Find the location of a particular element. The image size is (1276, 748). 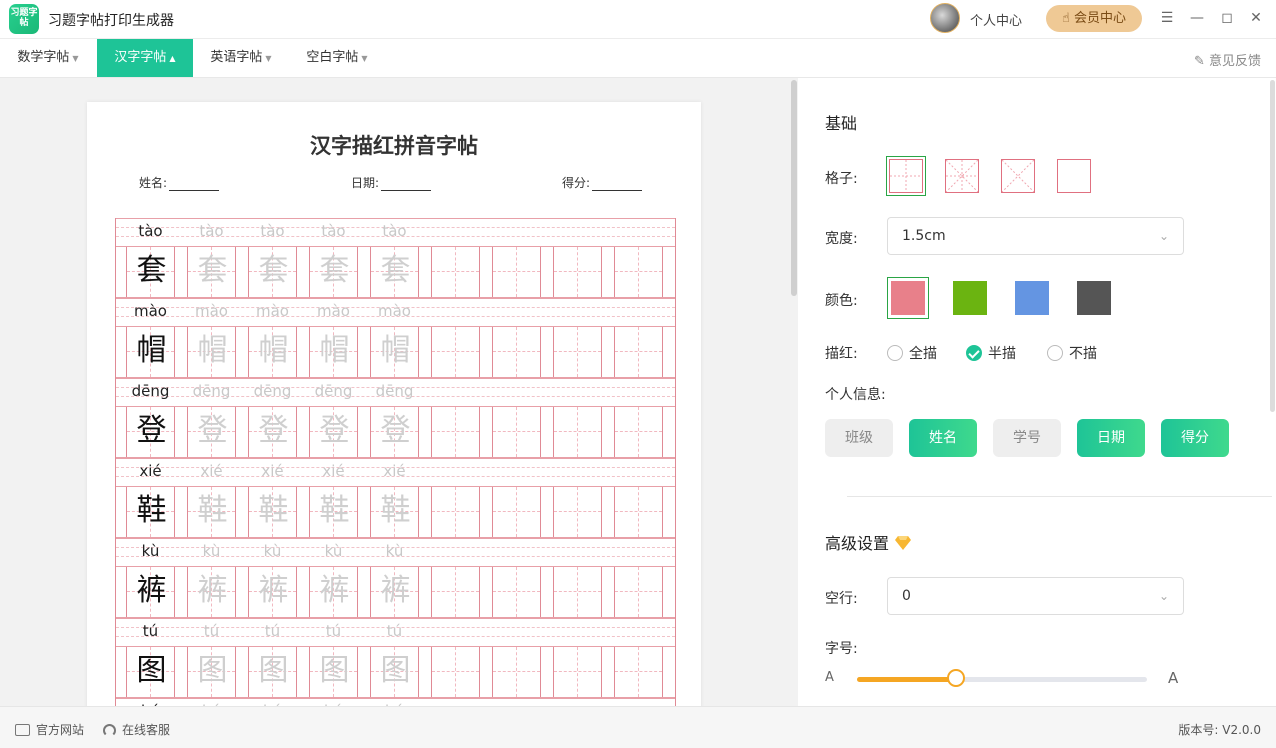

version-label: 版本号: V2.0.0 is located at coordinates (1219, 730).